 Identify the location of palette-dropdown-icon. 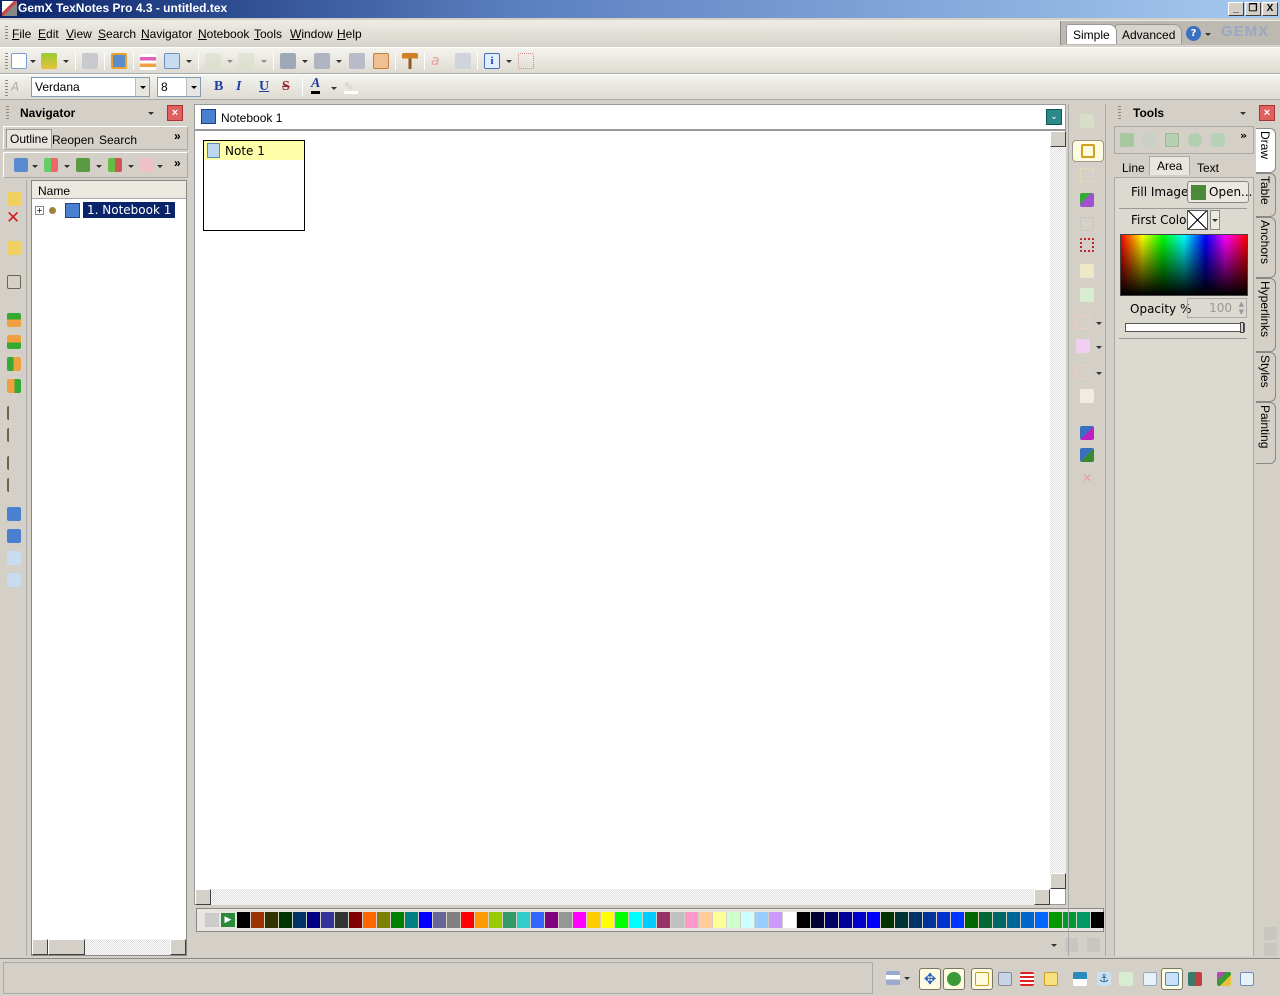
(1054, 945).